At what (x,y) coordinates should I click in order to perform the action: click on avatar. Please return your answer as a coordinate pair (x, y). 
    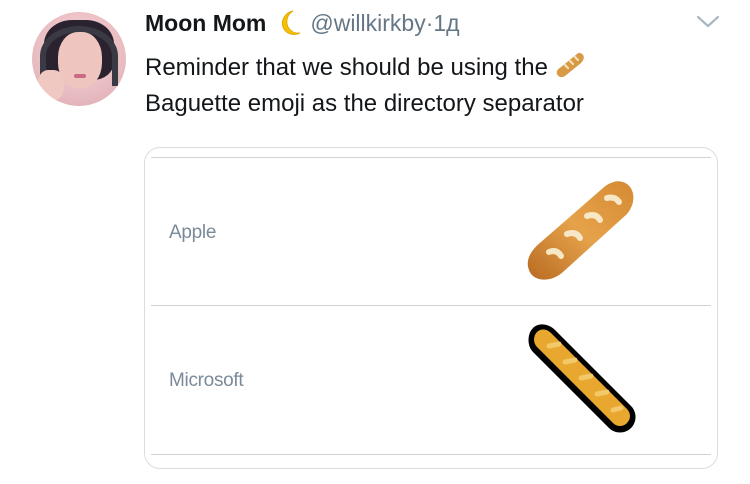
    Looking at the image, I should click on (79, 59).